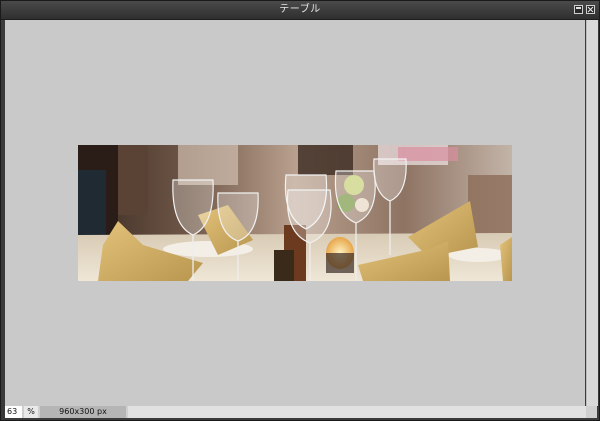 The height and width of the screenshot is (421, 600). I want to click on maximize-icon, so click(578, 9).